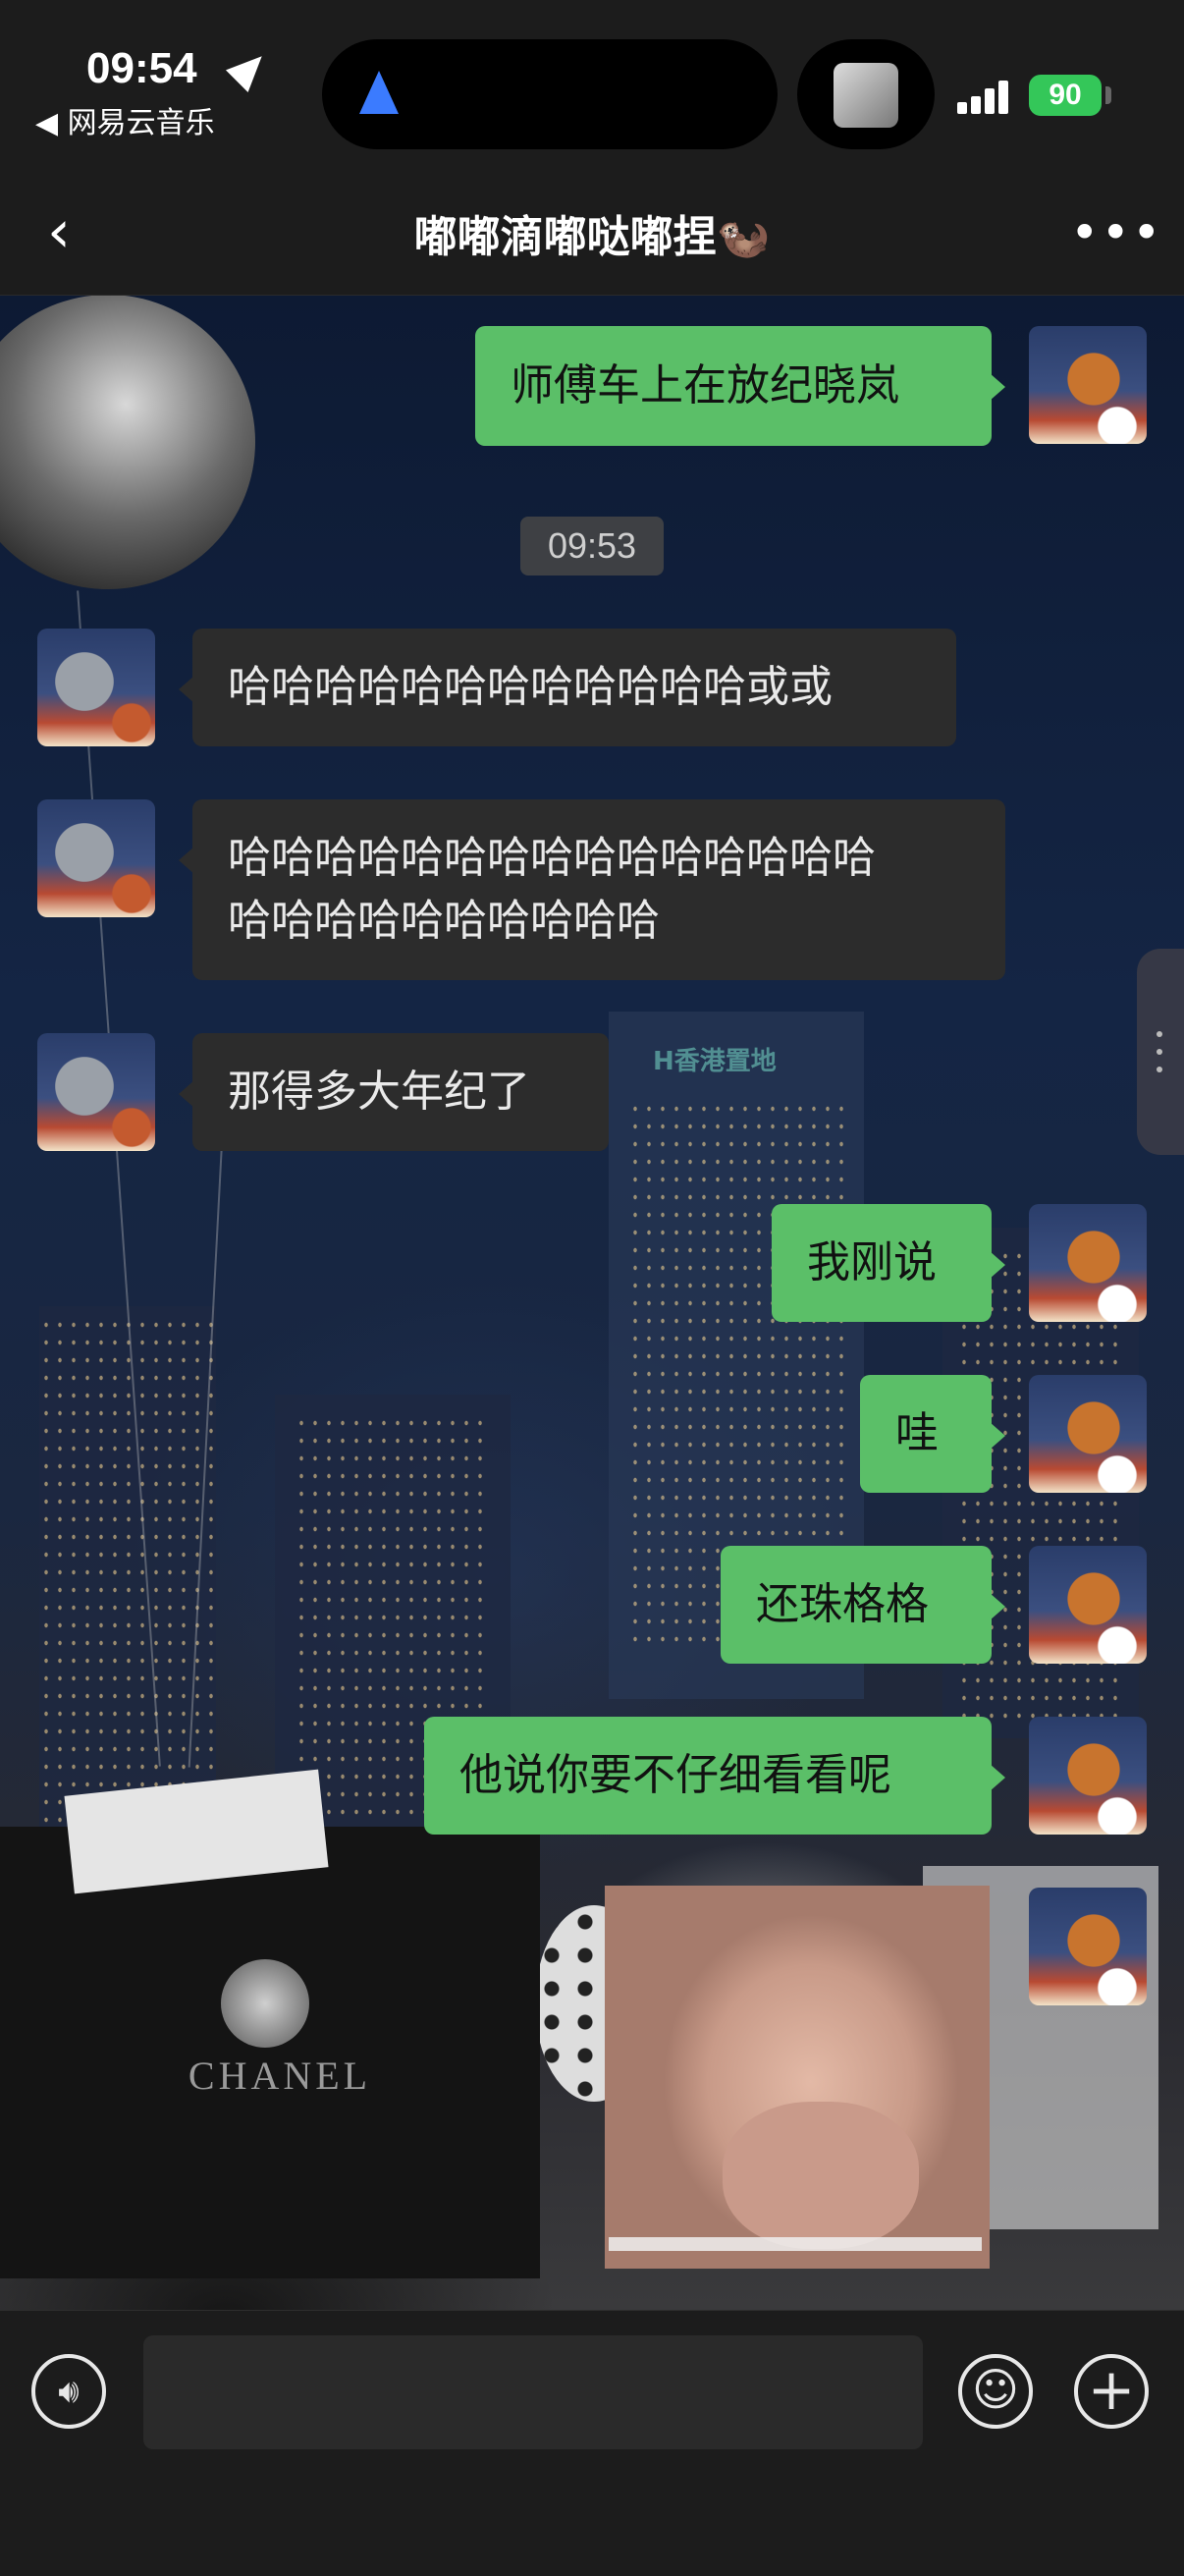  I want to click on message-input, so click(533, 2392).